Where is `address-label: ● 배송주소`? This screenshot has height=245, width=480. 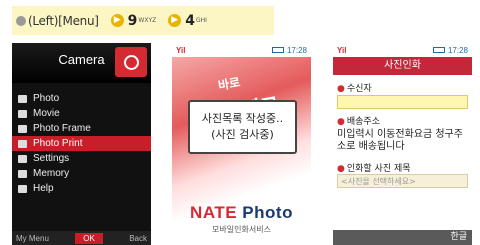
address-label: ● 배송주소 is located at coordinates (358, 122).